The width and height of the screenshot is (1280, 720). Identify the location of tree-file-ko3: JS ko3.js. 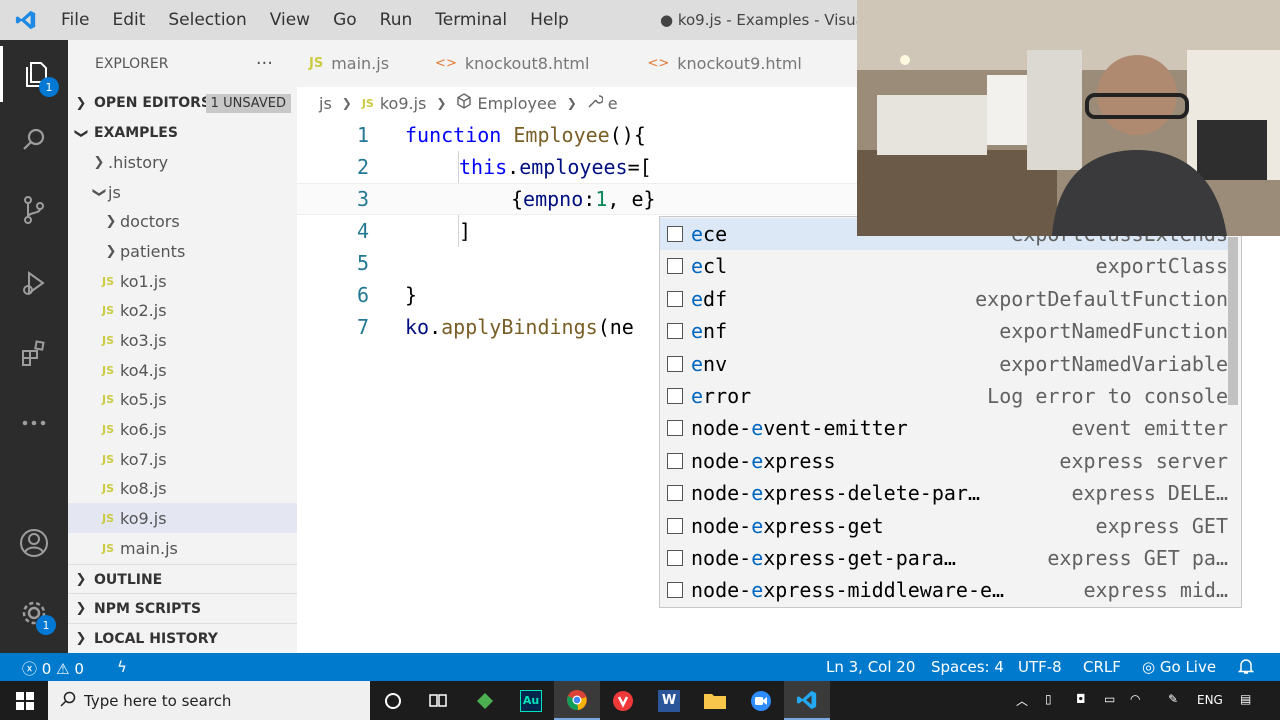
(182, 340).